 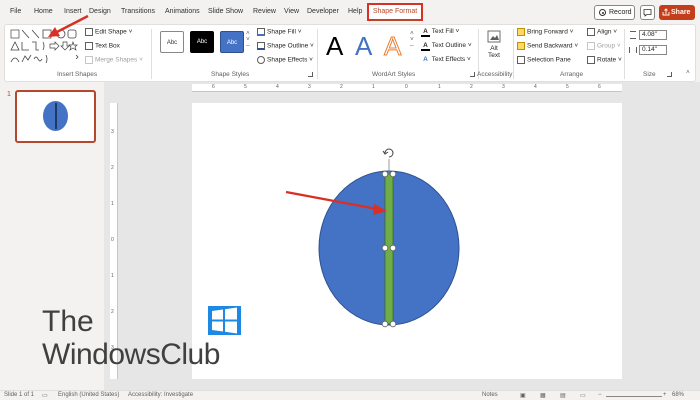 I want to click on selection-pane-button: Selection Pane, so click(x=544, y=60).